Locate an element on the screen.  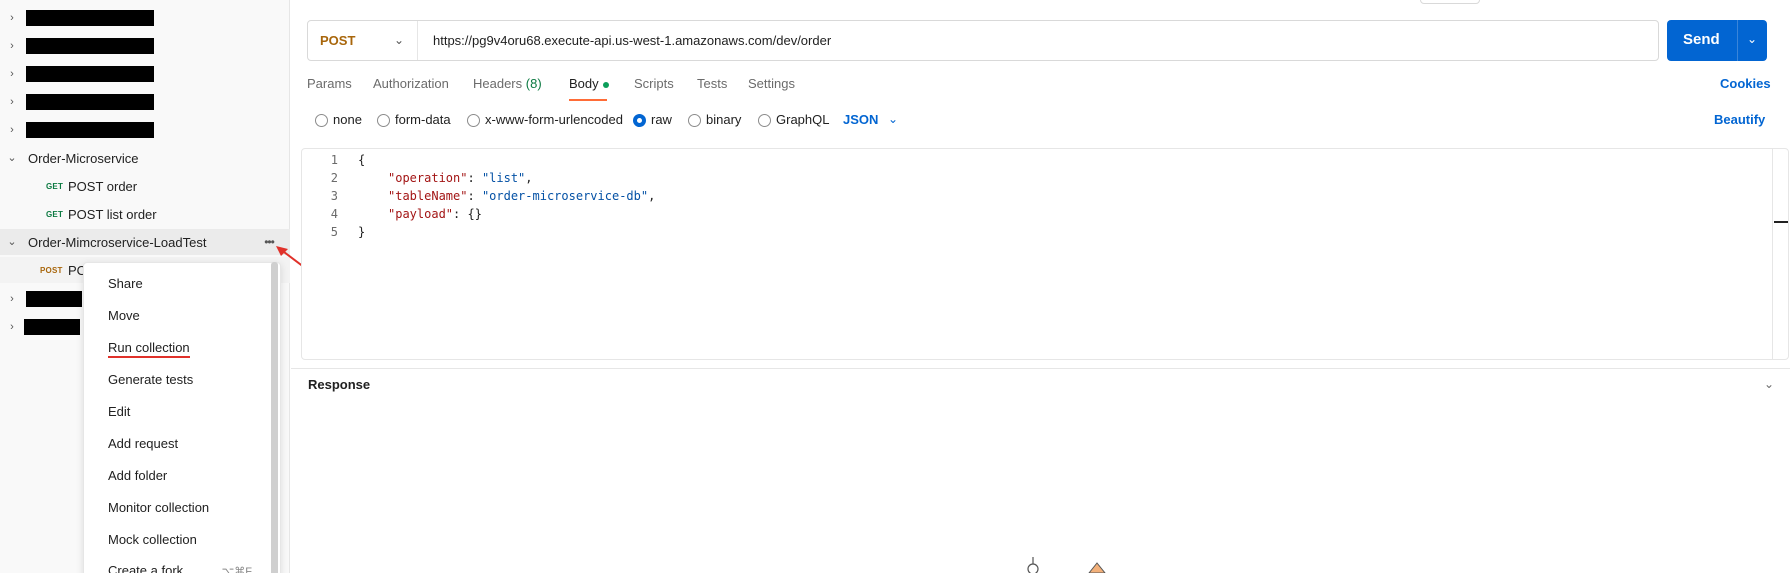
response-panel-header: Response ⌄ is located at coordinates (1040, 383).